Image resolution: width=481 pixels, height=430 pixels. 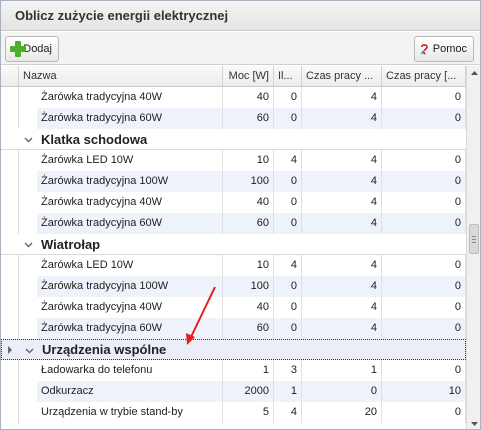 What do you see at coordinates (473, 423) in the screenshot?
I see `scroll-down-button` at bounding box center [473, 423].